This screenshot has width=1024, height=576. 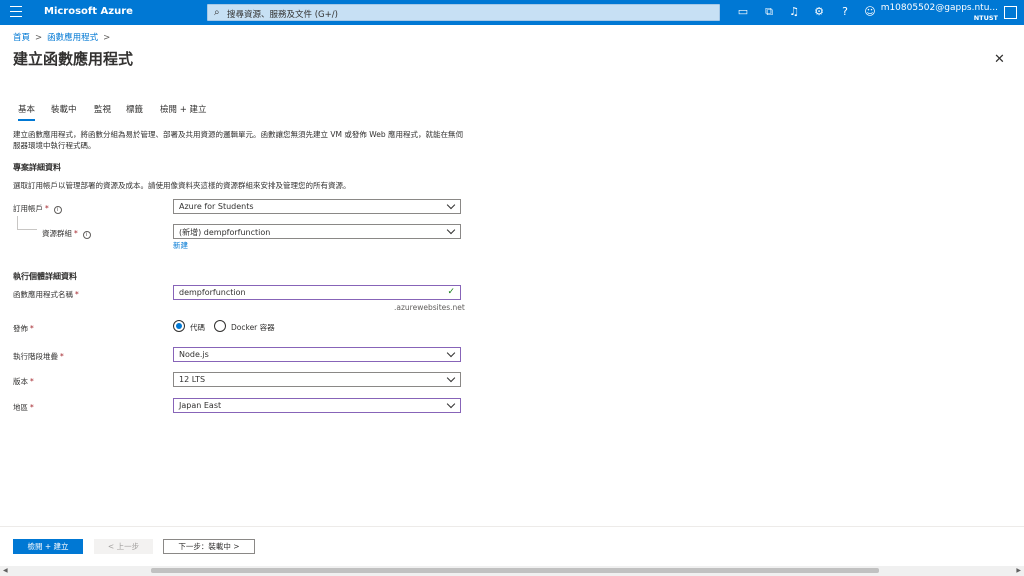 What do you see at coordinates (212, 292) in the screenshot?
I see `function-app-name-value: dempforfunction` at bounding box center [212, 292].